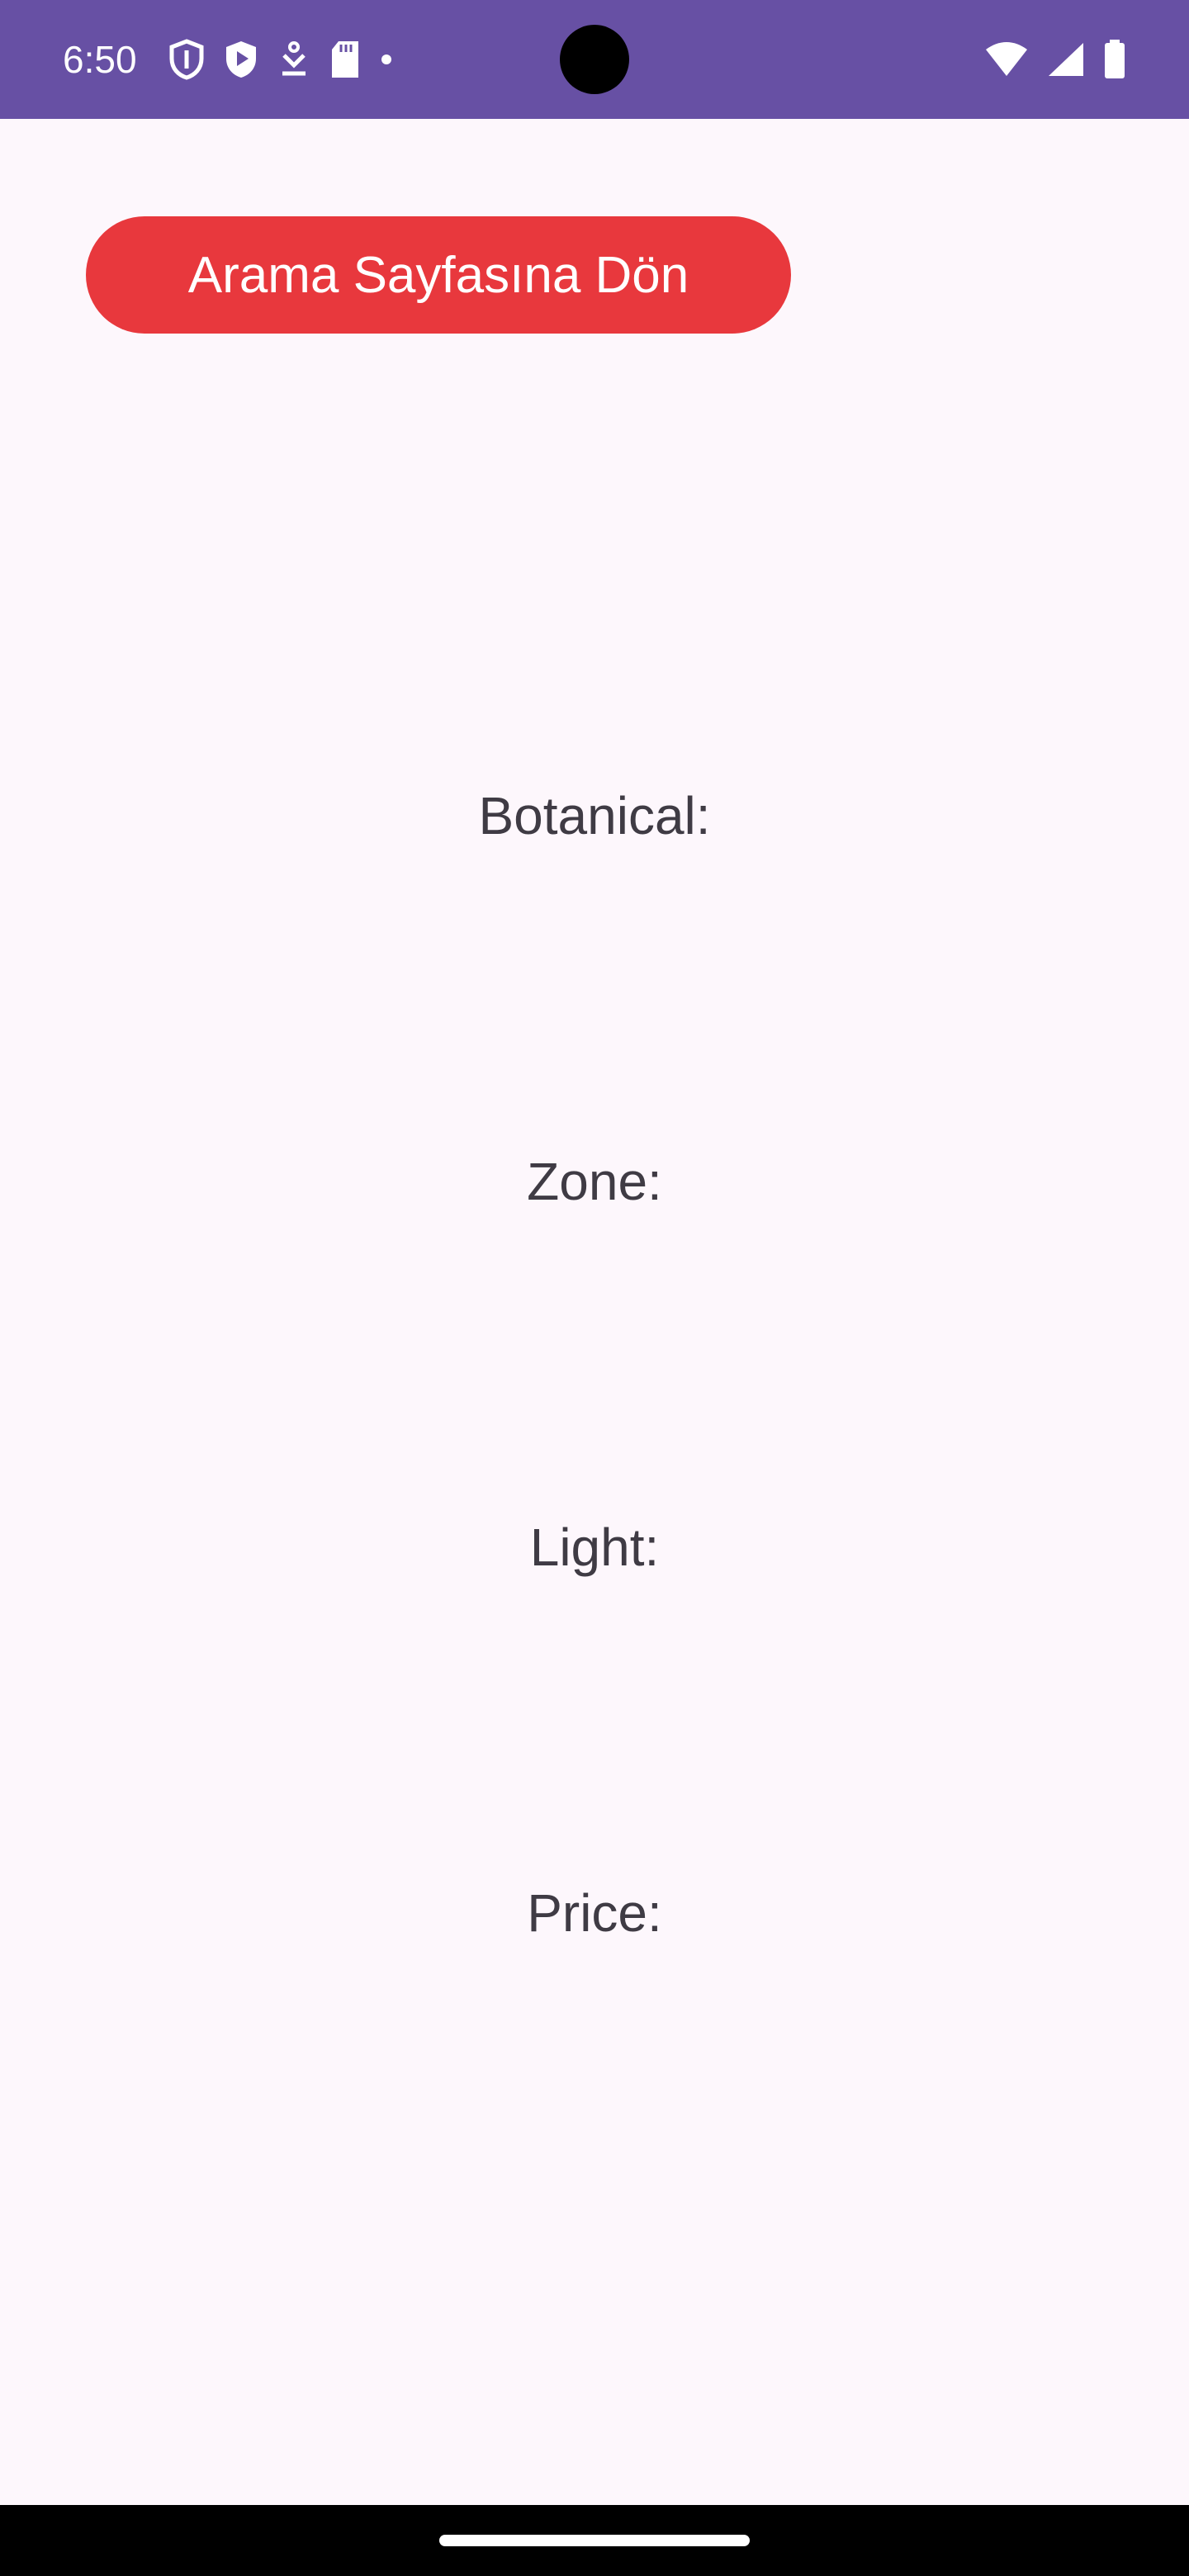 This screenshot has height=2576, width=1189. I want to click on battery-icon, so click(1114, 59).